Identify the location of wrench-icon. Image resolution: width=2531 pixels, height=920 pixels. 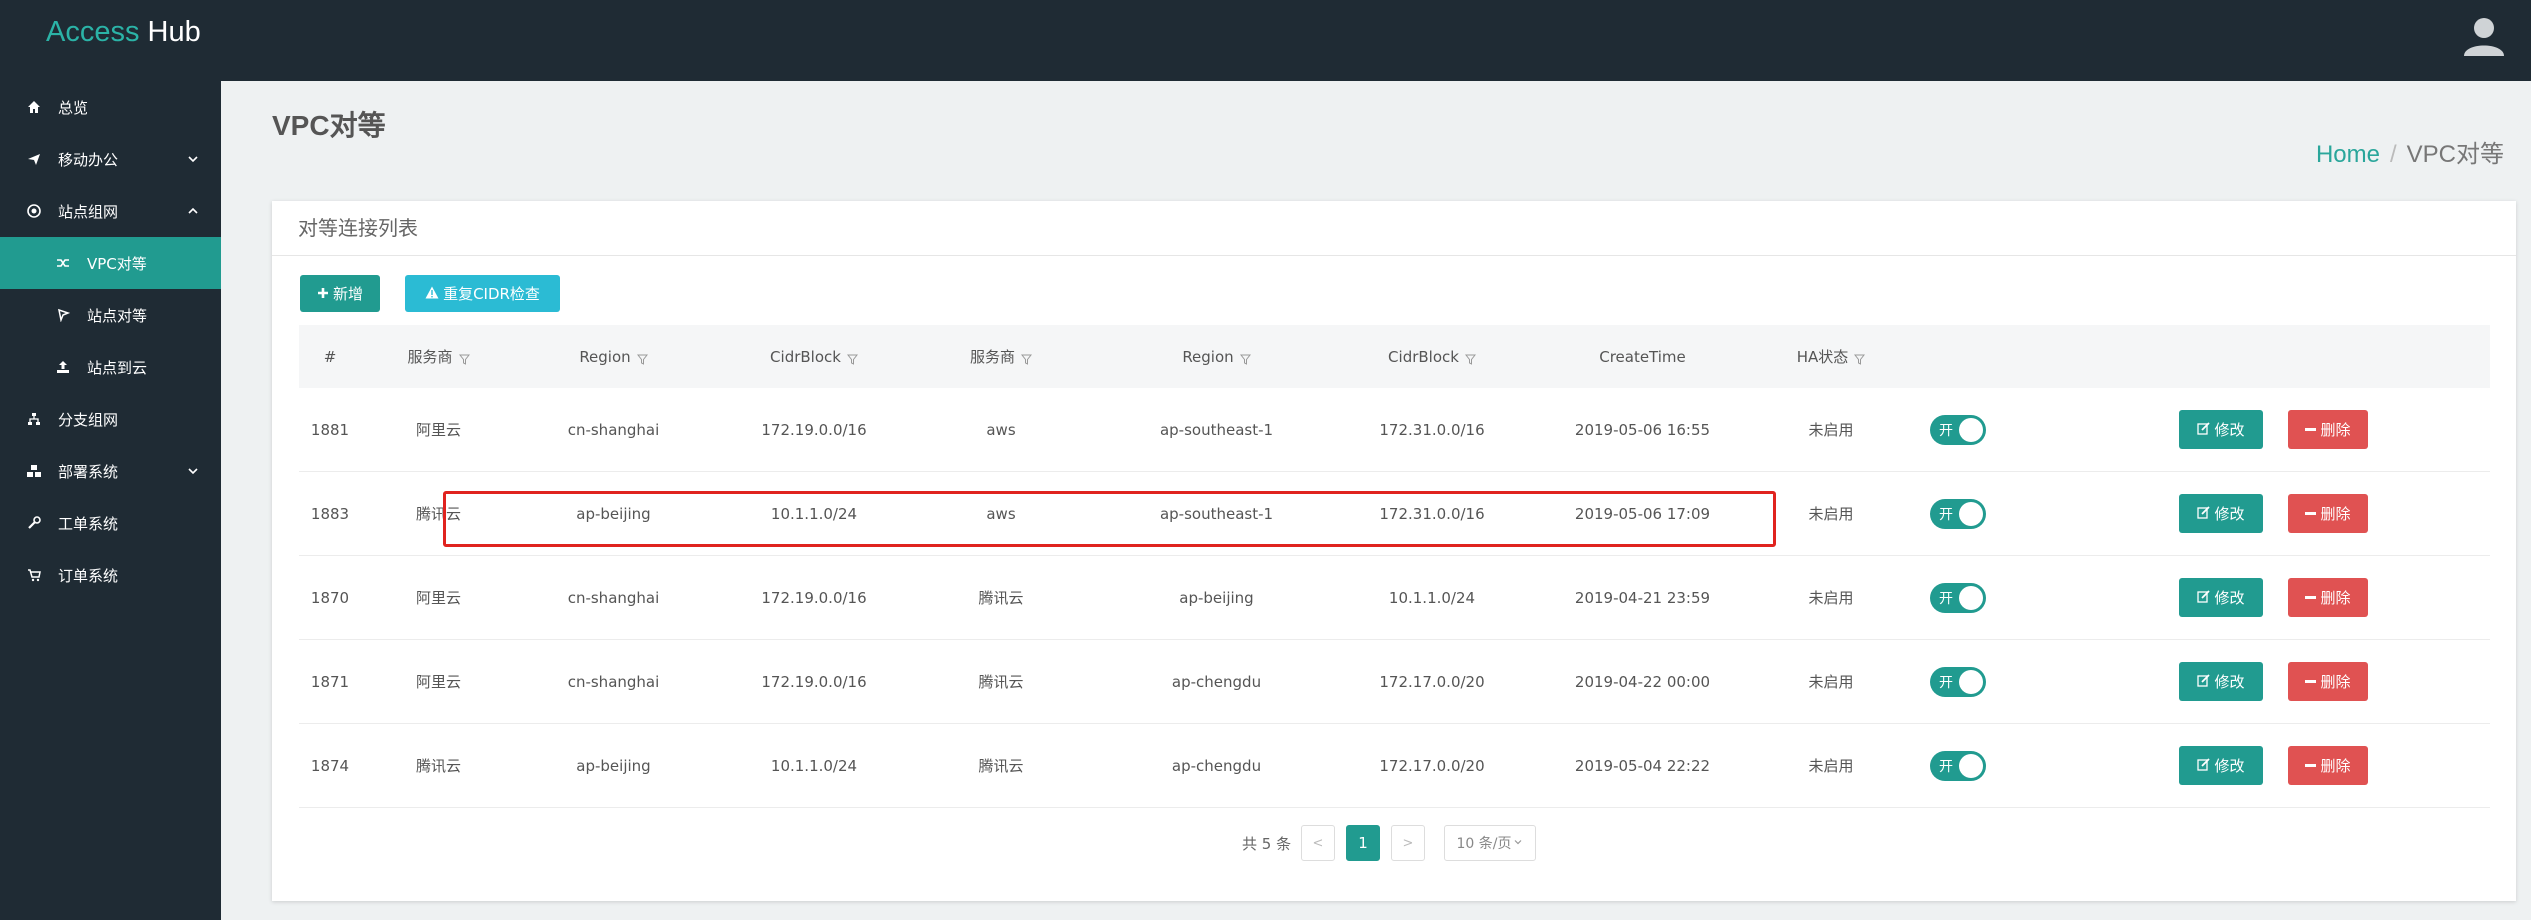
(34, 523).